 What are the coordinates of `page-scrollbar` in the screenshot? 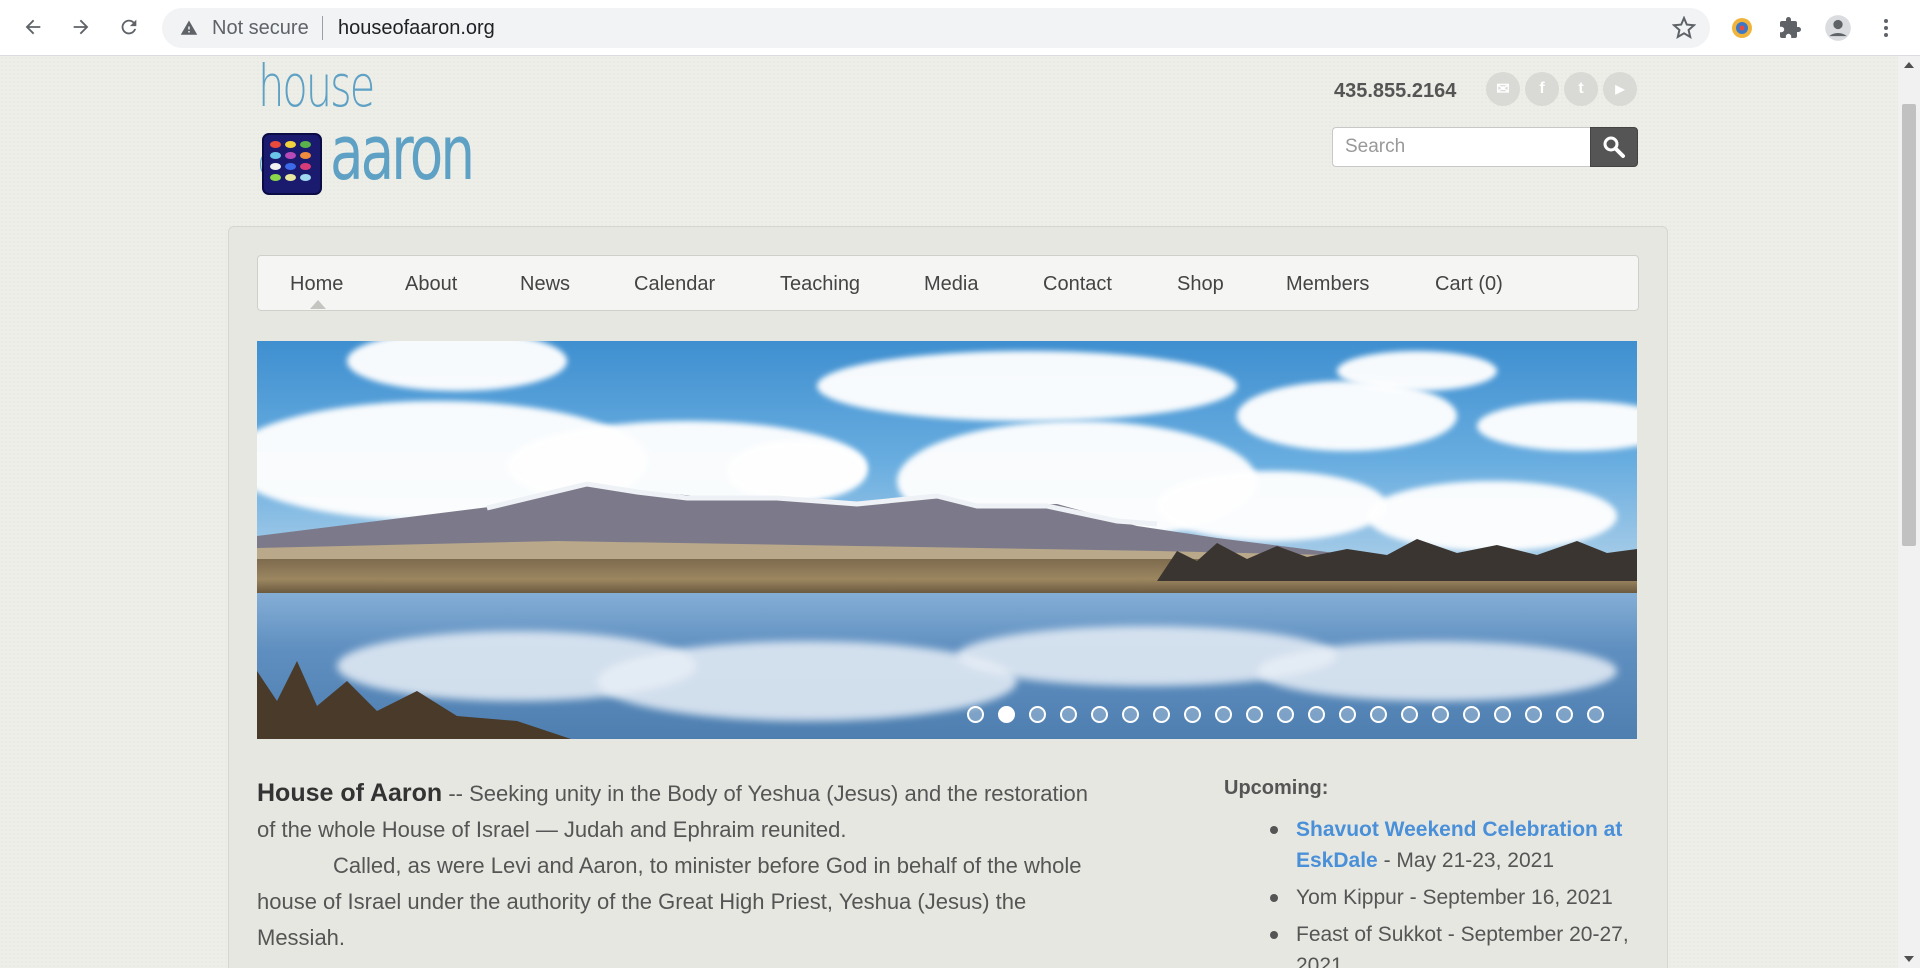 It's located at (1909, 512).